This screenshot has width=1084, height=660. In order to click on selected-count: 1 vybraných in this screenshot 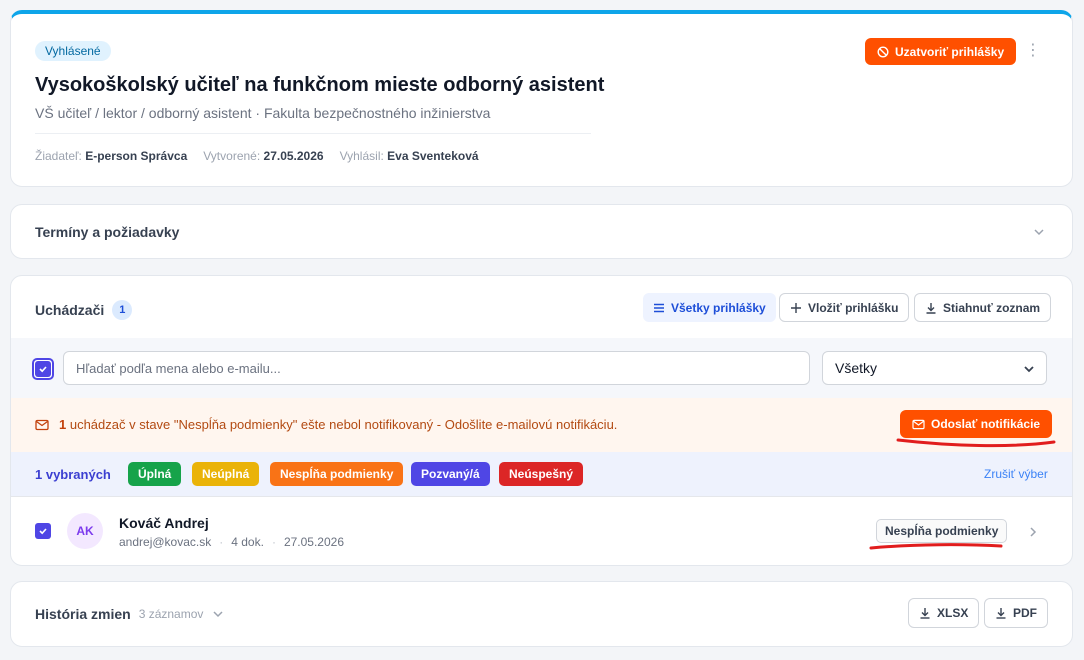, I will do `click(73, 474)`.